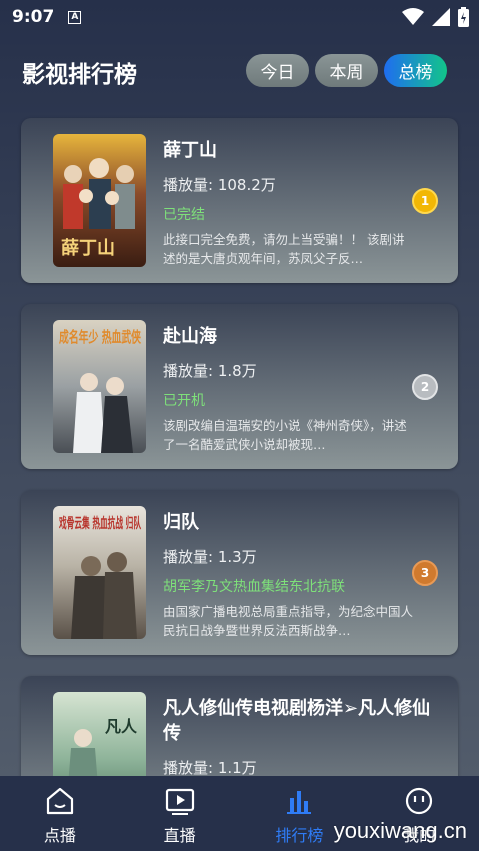 Image resolution: width=479 pixels, height=851 pixels. What do you see at coordinates (184, 401) in the screenshot?
I see `item-status: 已开机` at bounding box center [184, 401].